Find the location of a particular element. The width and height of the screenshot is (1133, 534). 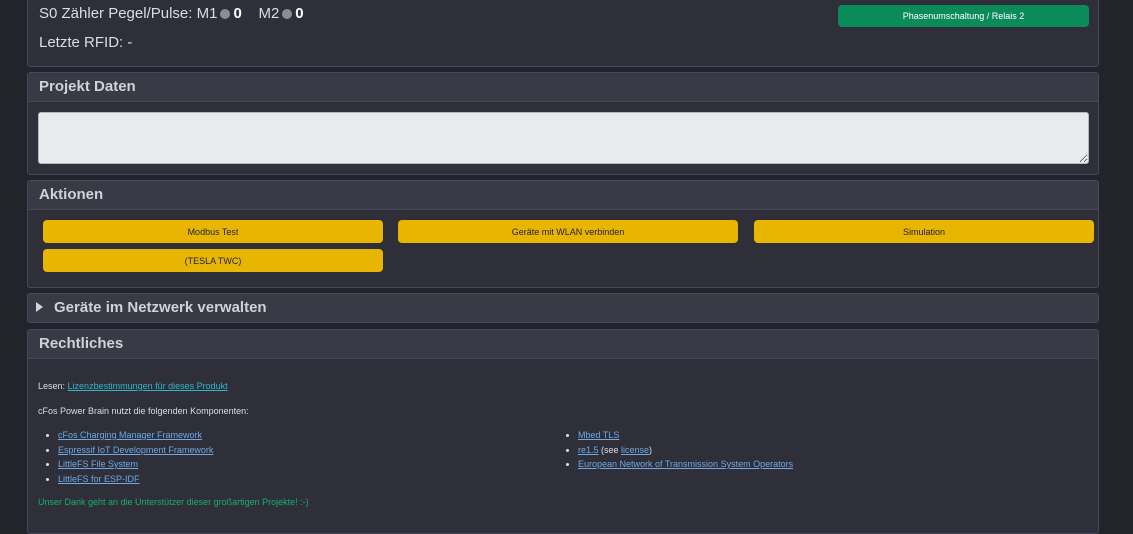

tesla-twc-button: (TESLA TWC) is located at coordinates (213, 260).